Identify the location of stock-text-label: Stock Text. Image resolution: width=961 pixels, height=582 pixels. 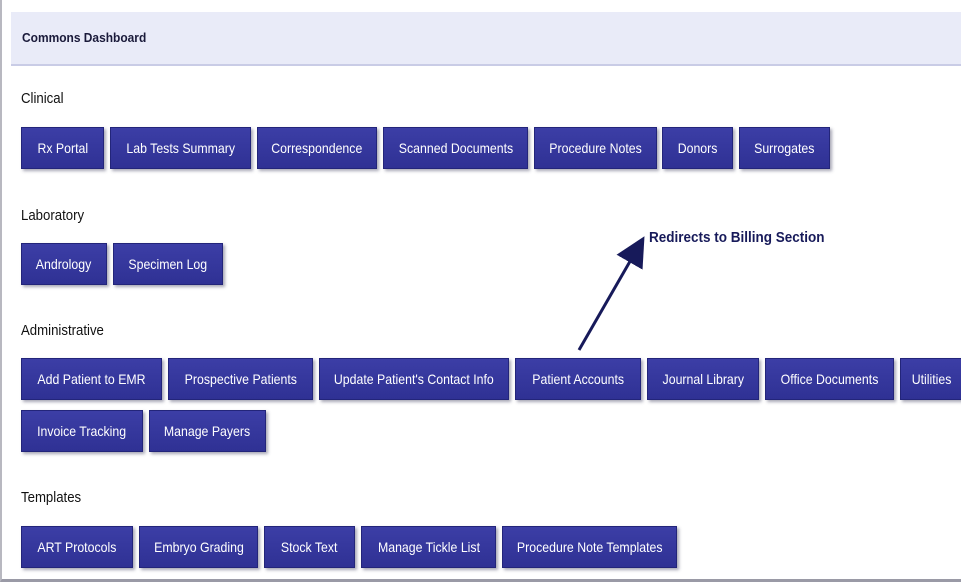
(309, 547).